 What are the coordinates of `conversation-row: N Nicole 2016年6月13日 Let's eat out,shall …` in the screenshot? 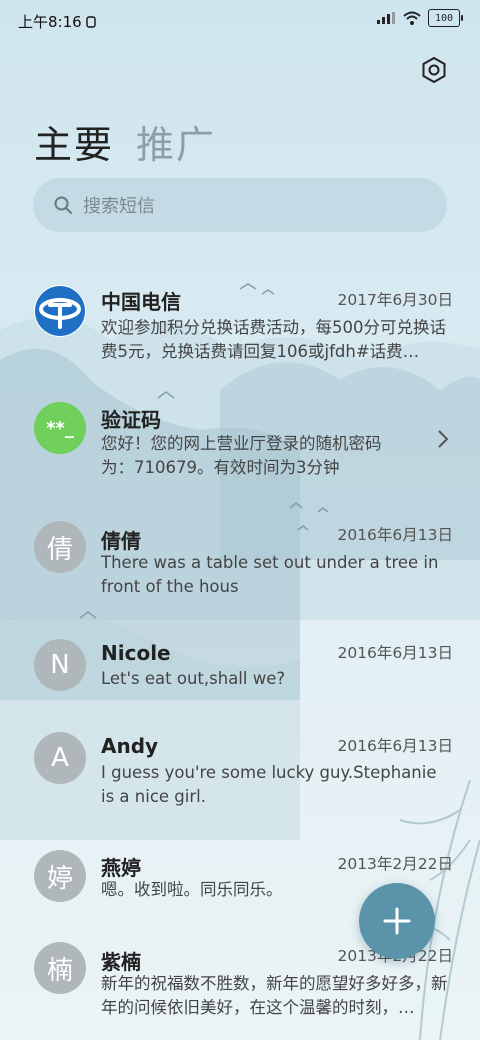 It's located at (240, 679).